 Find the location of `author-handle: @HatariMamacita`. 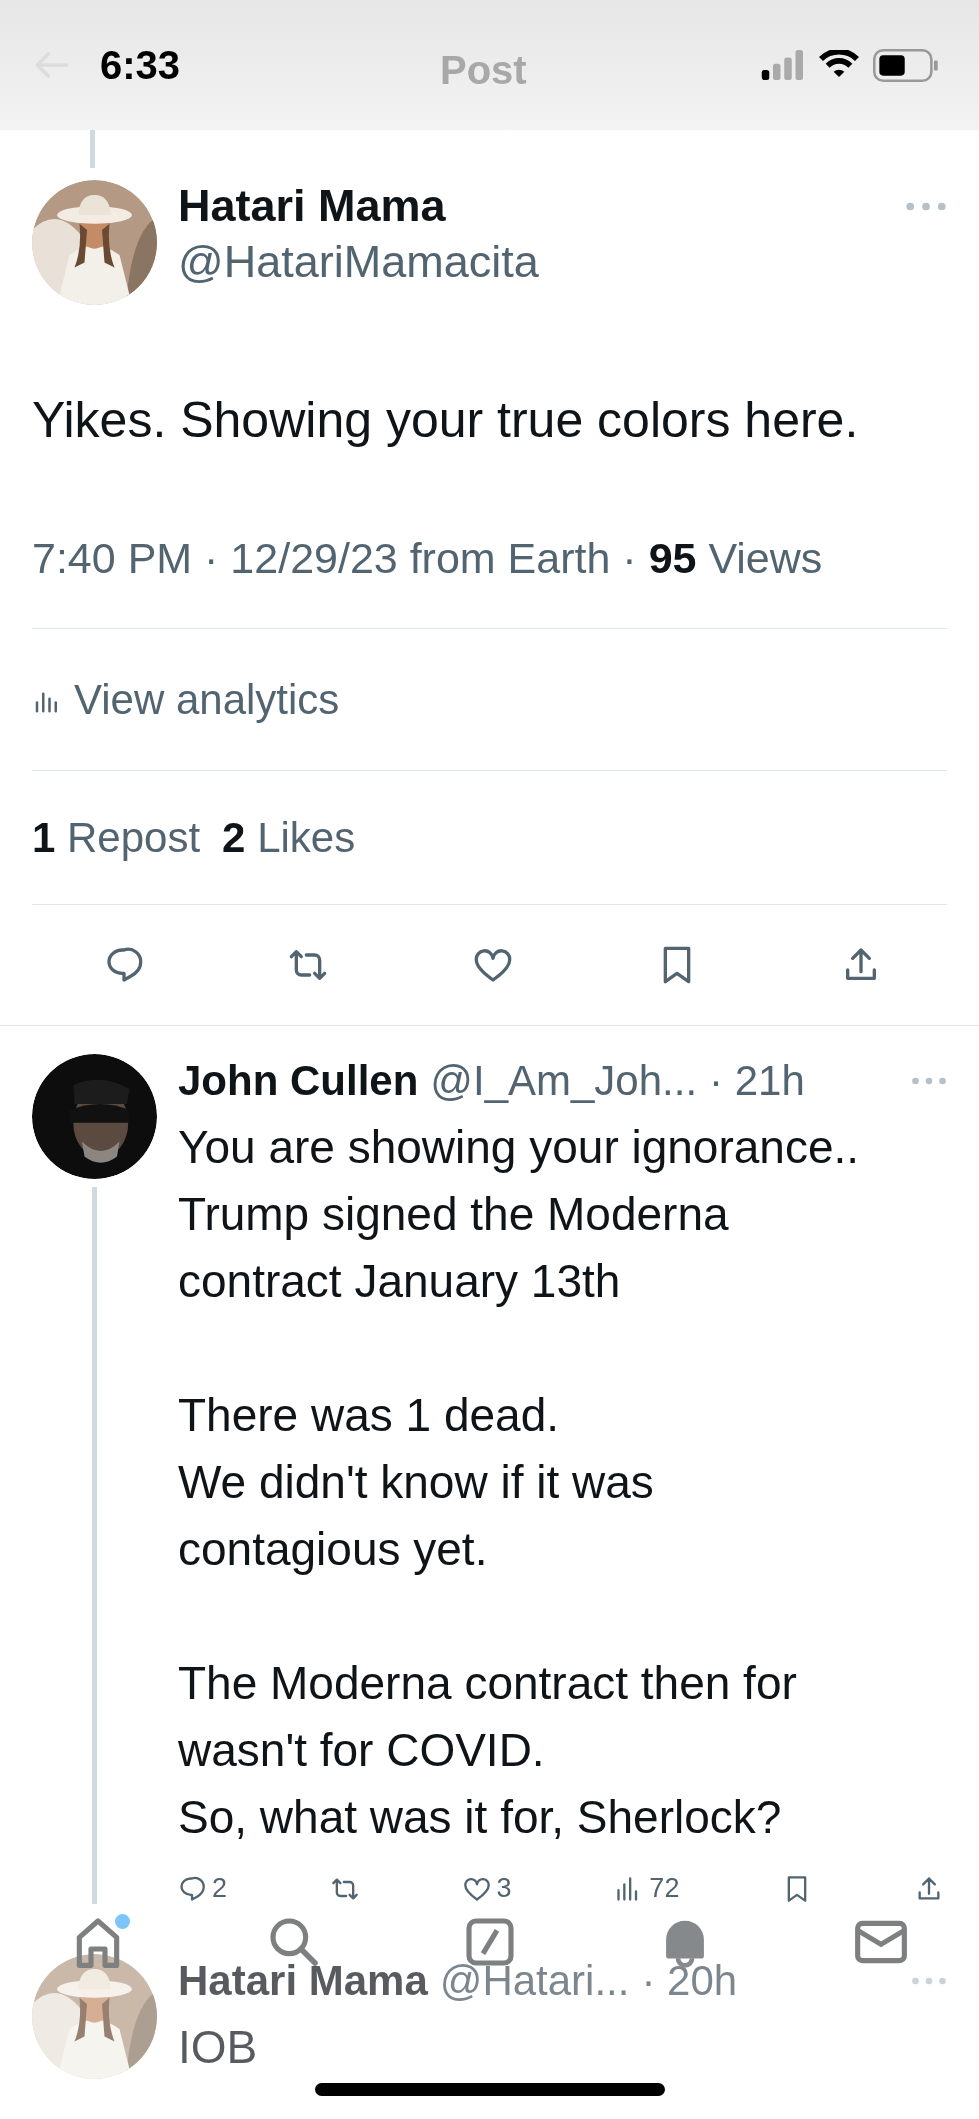

author-handle: @HatariMamacita is located at coordinates (358, 262).